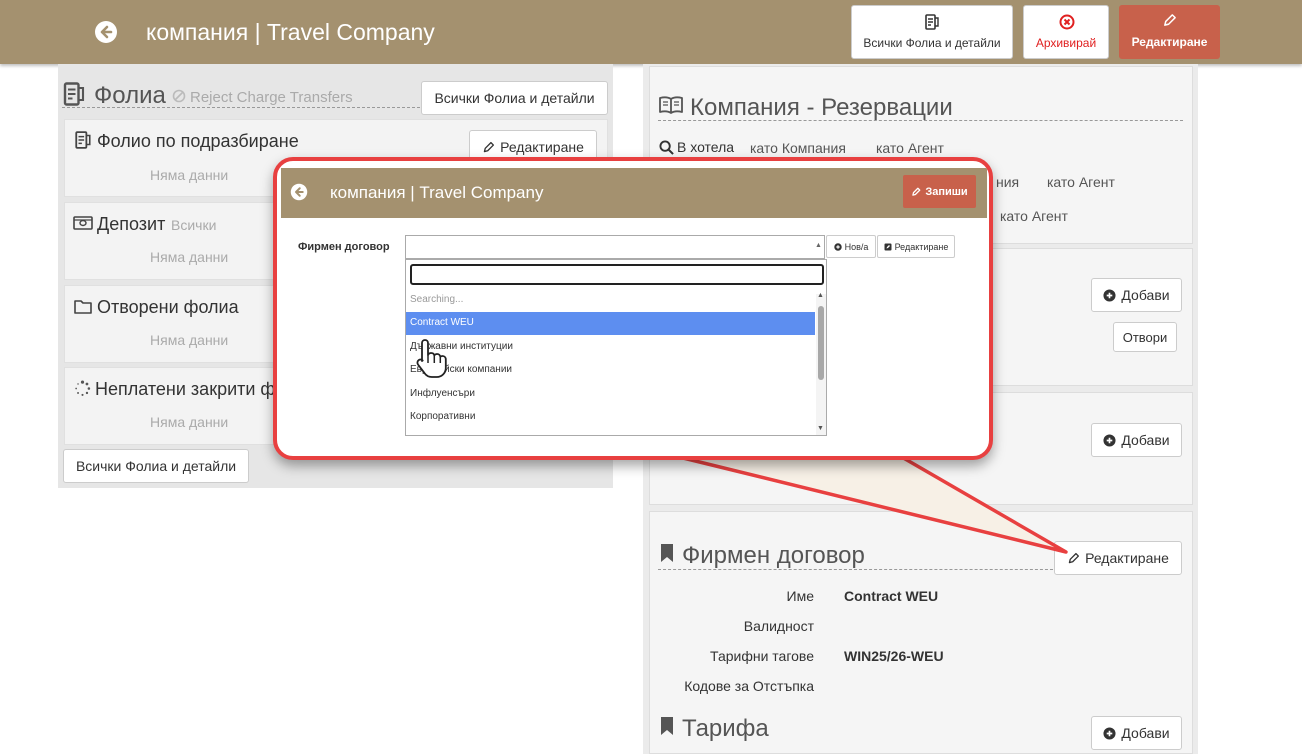 The image size is (1302, 754). I want to click on save-label: Запиши, so click(946, 191).